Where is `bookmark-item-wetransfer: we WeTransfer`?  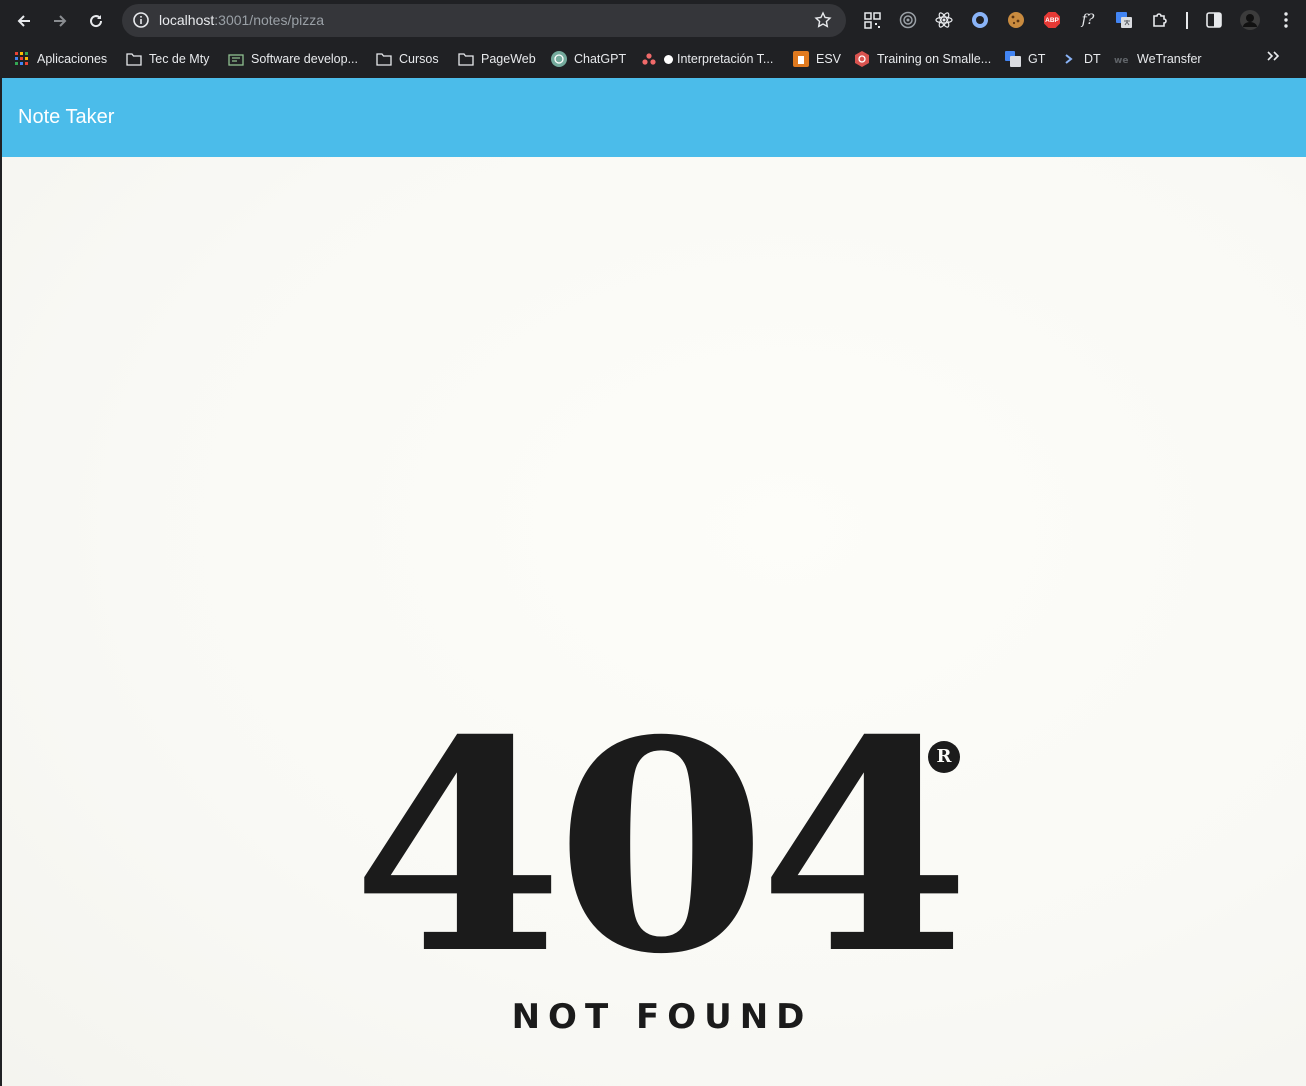
bookmark-item-wetransfer: we WeTransfer is located at coordinates (1158, 59).